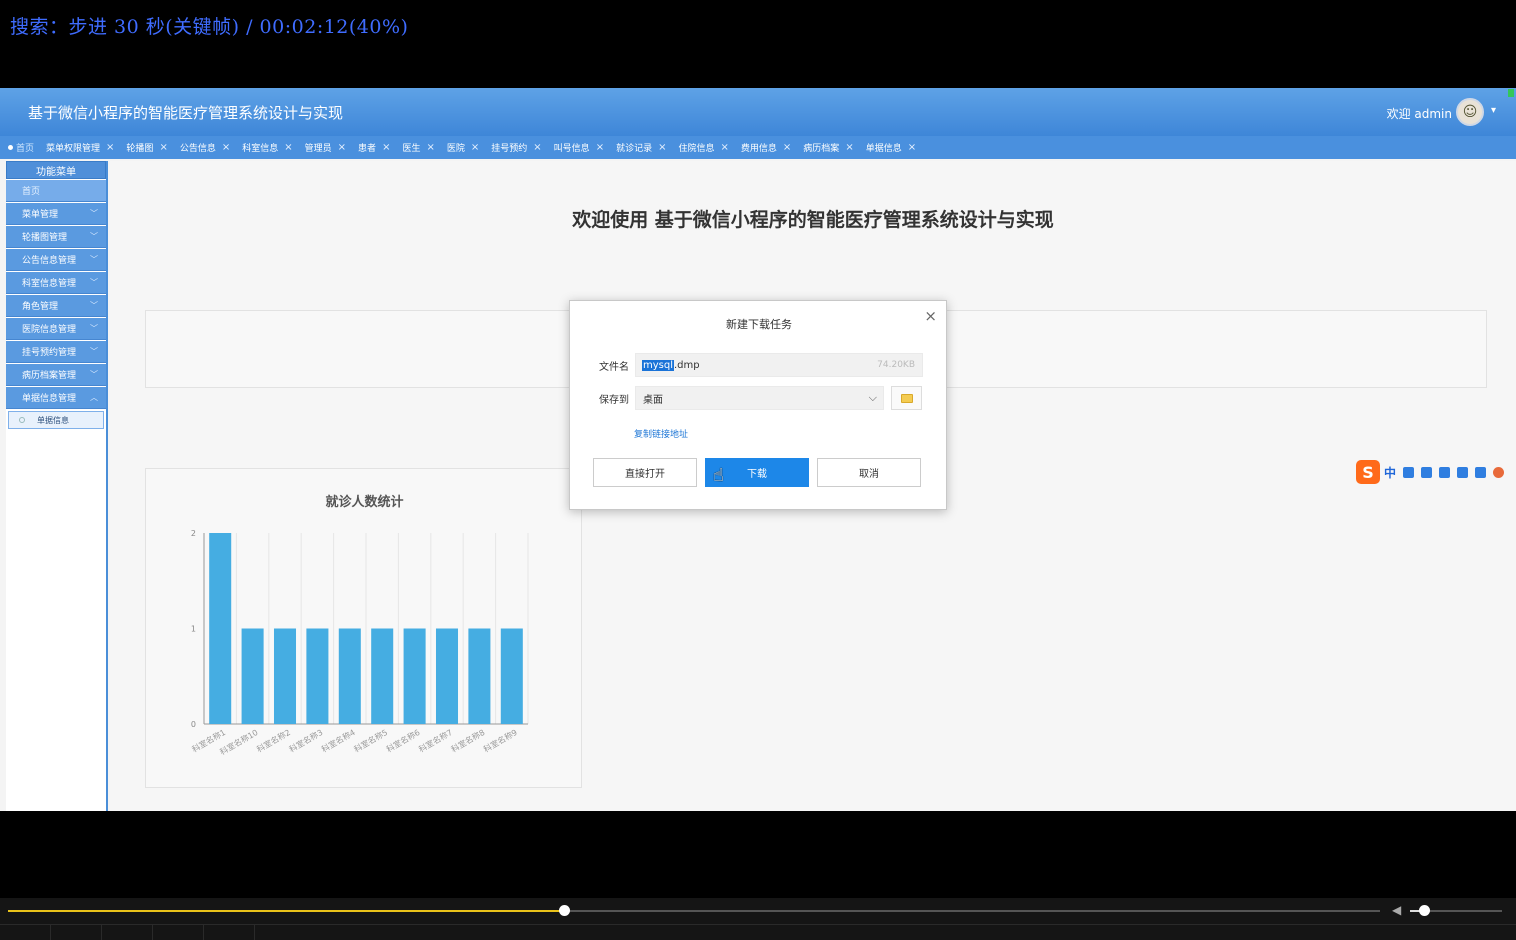  I want to click on tab-1: 菜单权限管理 ×, so click(80, 147).